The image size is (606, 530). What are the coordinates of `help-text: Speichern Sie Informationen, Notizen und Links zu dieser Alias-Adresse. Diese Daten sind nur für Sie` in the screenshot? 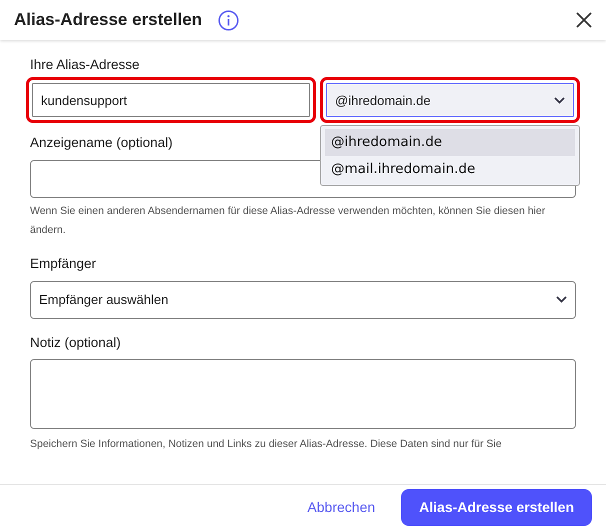 It's located at (266, 444).